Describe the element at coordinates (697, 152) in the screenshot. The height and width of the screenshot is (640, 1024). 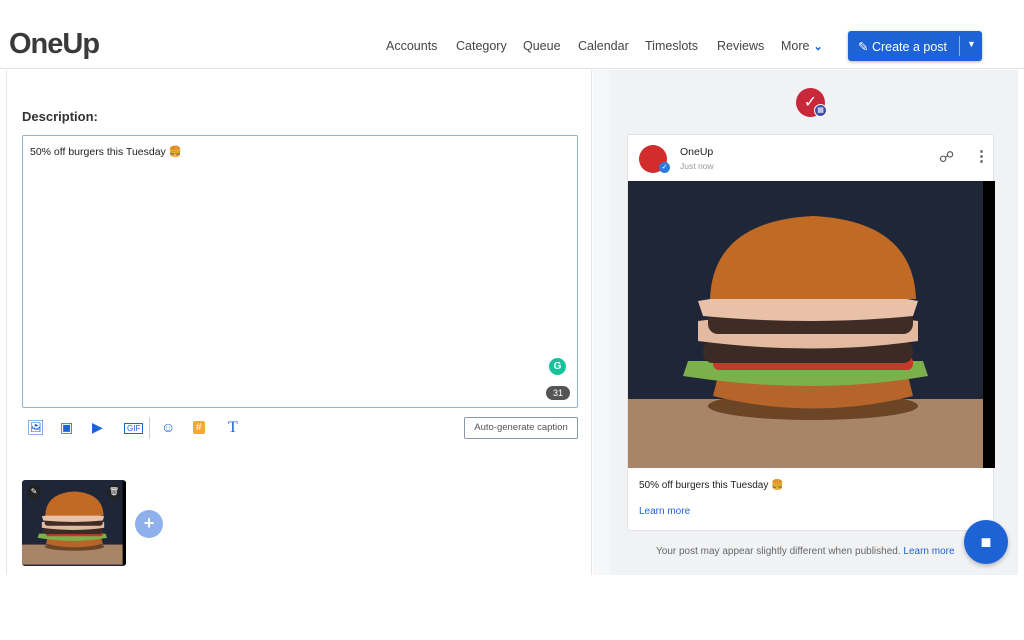
I see `account-name: OneUp` at that location.